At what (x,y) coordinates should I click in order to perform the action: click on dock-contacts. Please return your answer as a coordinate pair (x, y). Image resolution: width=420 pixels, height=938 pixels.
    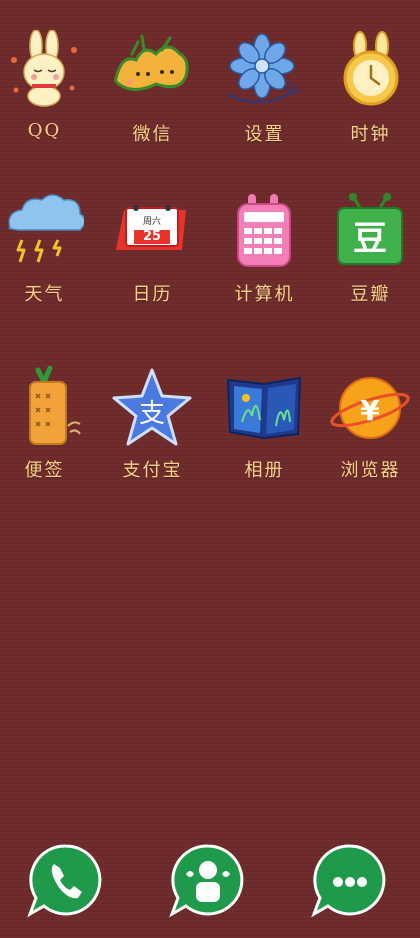
    Looking at the image, I should click on (208, 880).